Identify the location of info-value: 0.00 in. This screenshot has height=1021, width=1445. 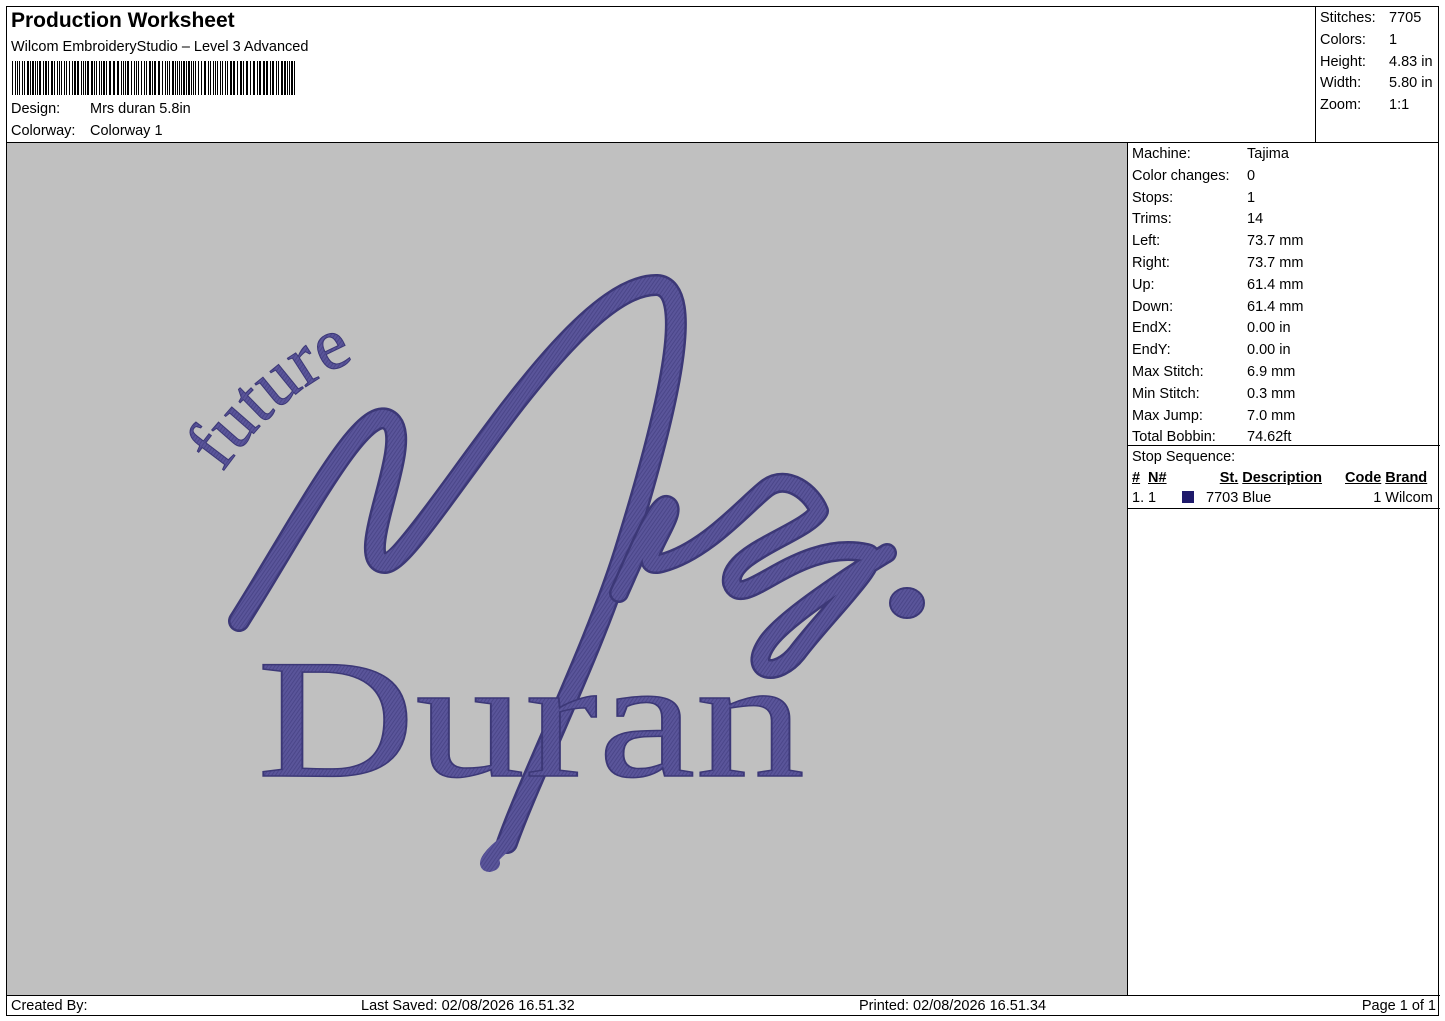
(1269, 350).